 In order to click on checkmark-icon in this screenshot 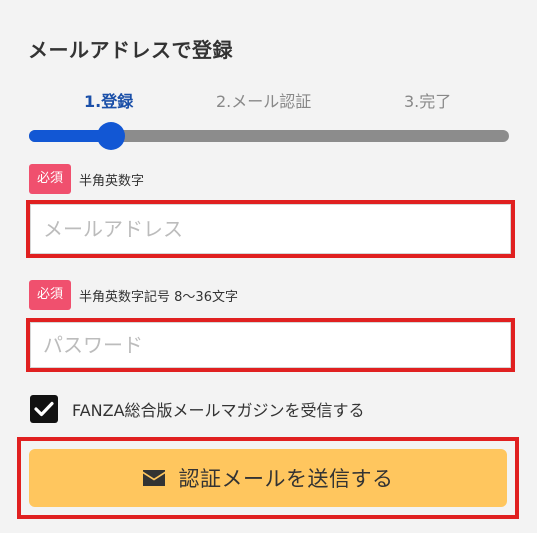, I will do `click(44, 409)`.